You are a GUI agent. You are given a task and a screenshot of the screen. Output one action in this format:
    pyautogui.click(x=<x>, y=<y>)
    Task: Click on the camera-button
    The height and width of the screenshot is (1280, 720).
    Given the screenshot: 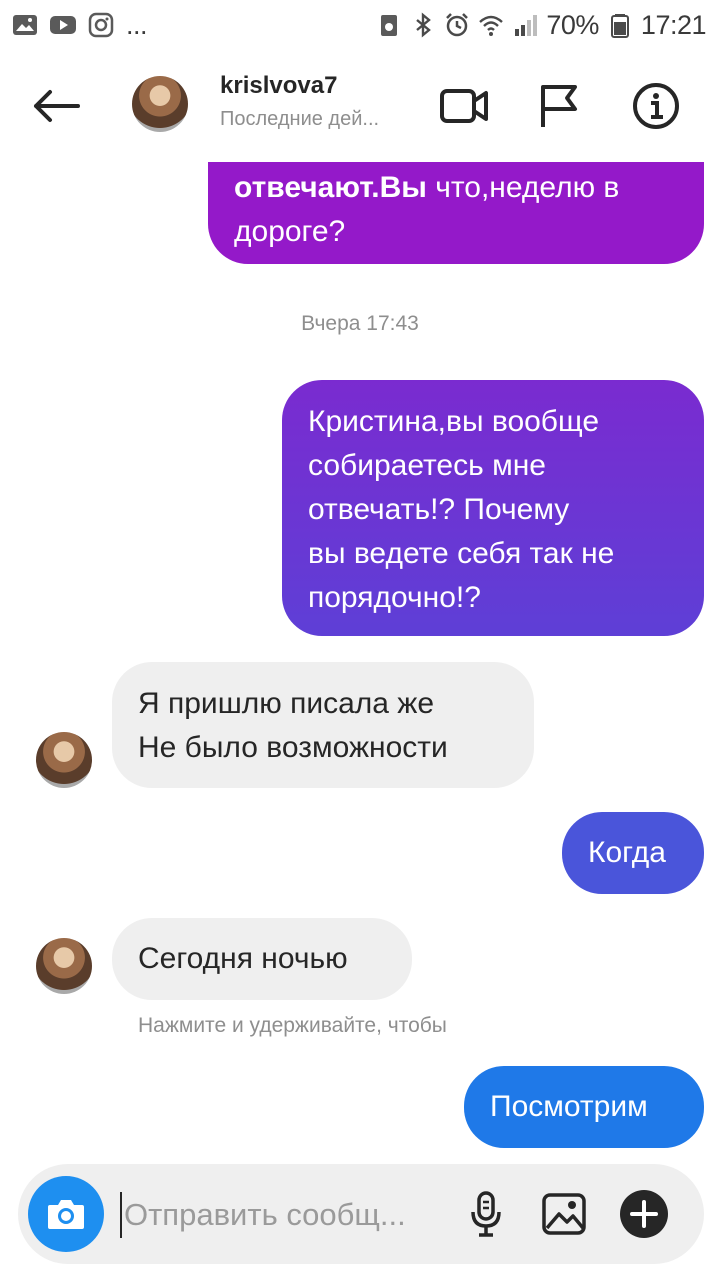 What is the action you would take?
    pyautogui.click(x=66, y=1214)
    